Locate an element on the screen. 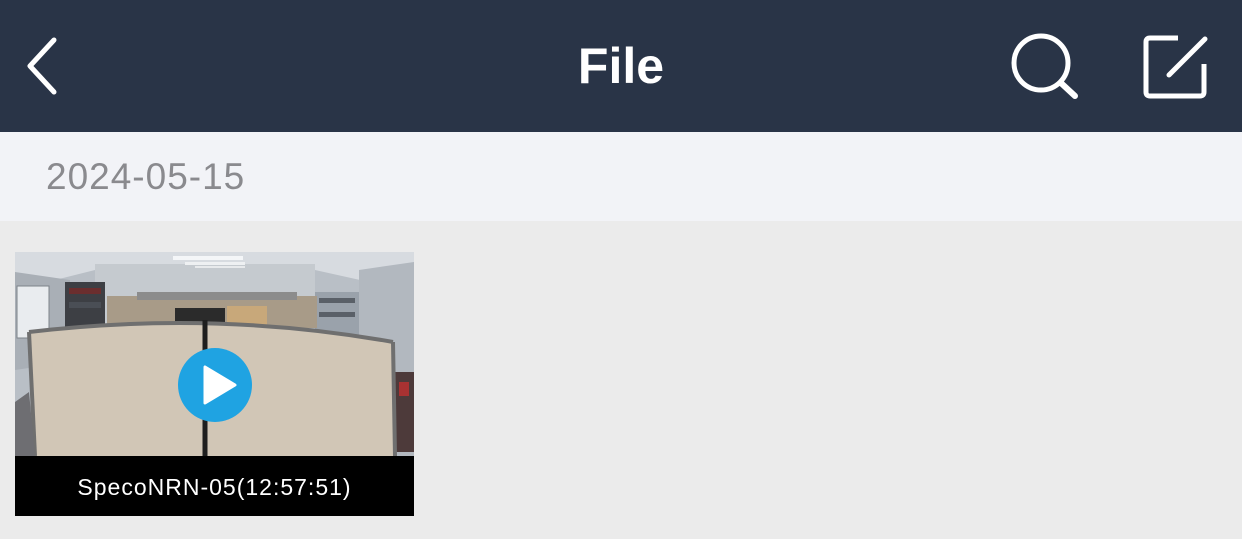  chevron-left-icon is located at coordinates (42, 66).